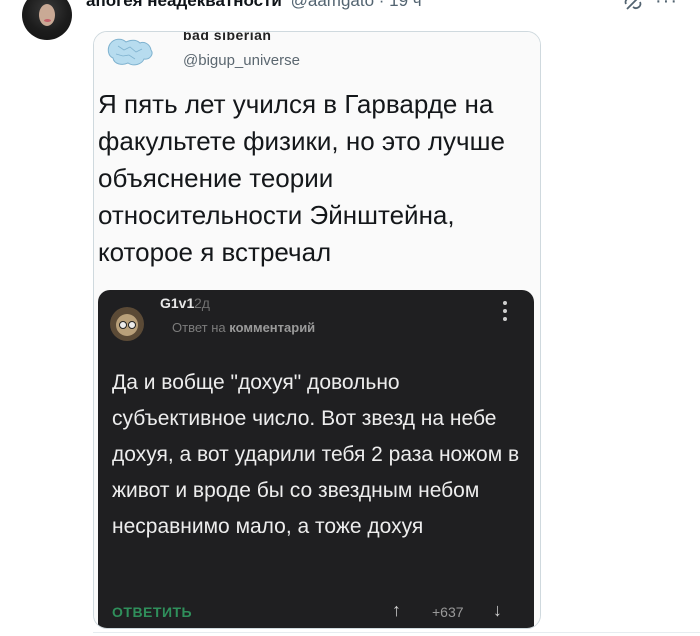 The image size is (700, 636). Describe the element at coordinates (666, 6) in the screenshot. I see `more-icon: ···` at that location.